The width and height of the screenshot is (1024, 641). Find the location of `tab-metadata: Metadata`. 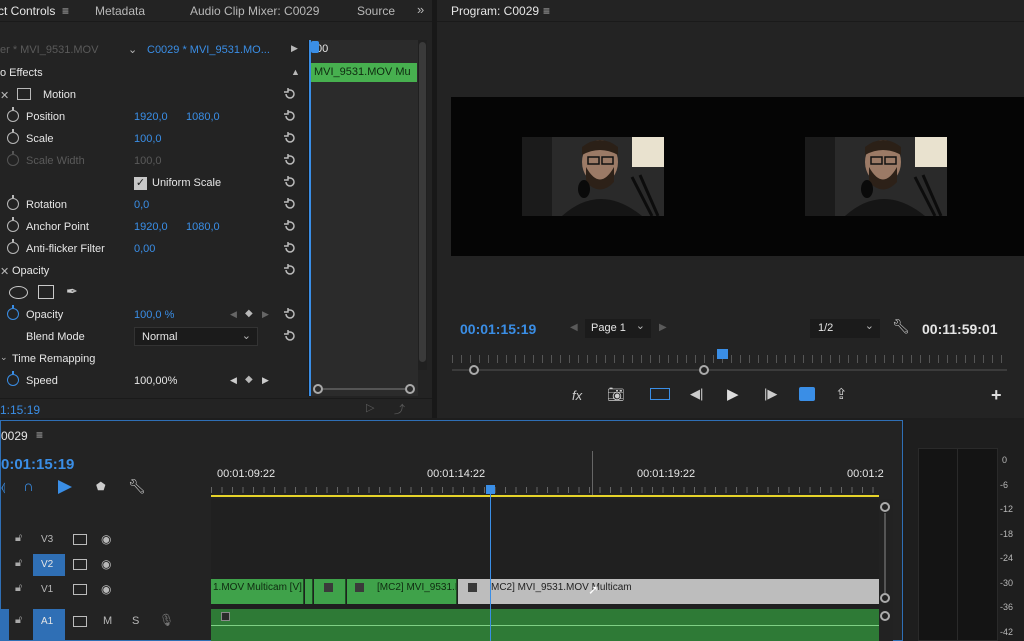

tab-metadata: Metadata is located at coordinates (120, 11).